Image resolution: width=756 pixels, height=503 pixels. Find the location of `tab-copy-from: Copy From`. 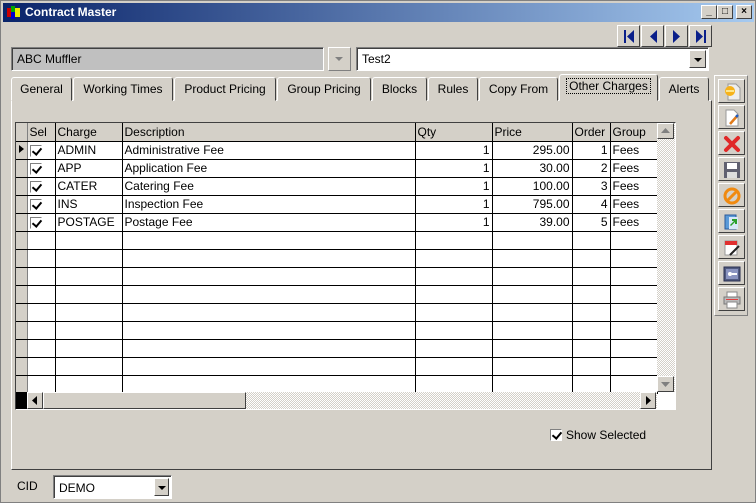

tab-copy-from: Copy From is located at coordinates (518, 89).